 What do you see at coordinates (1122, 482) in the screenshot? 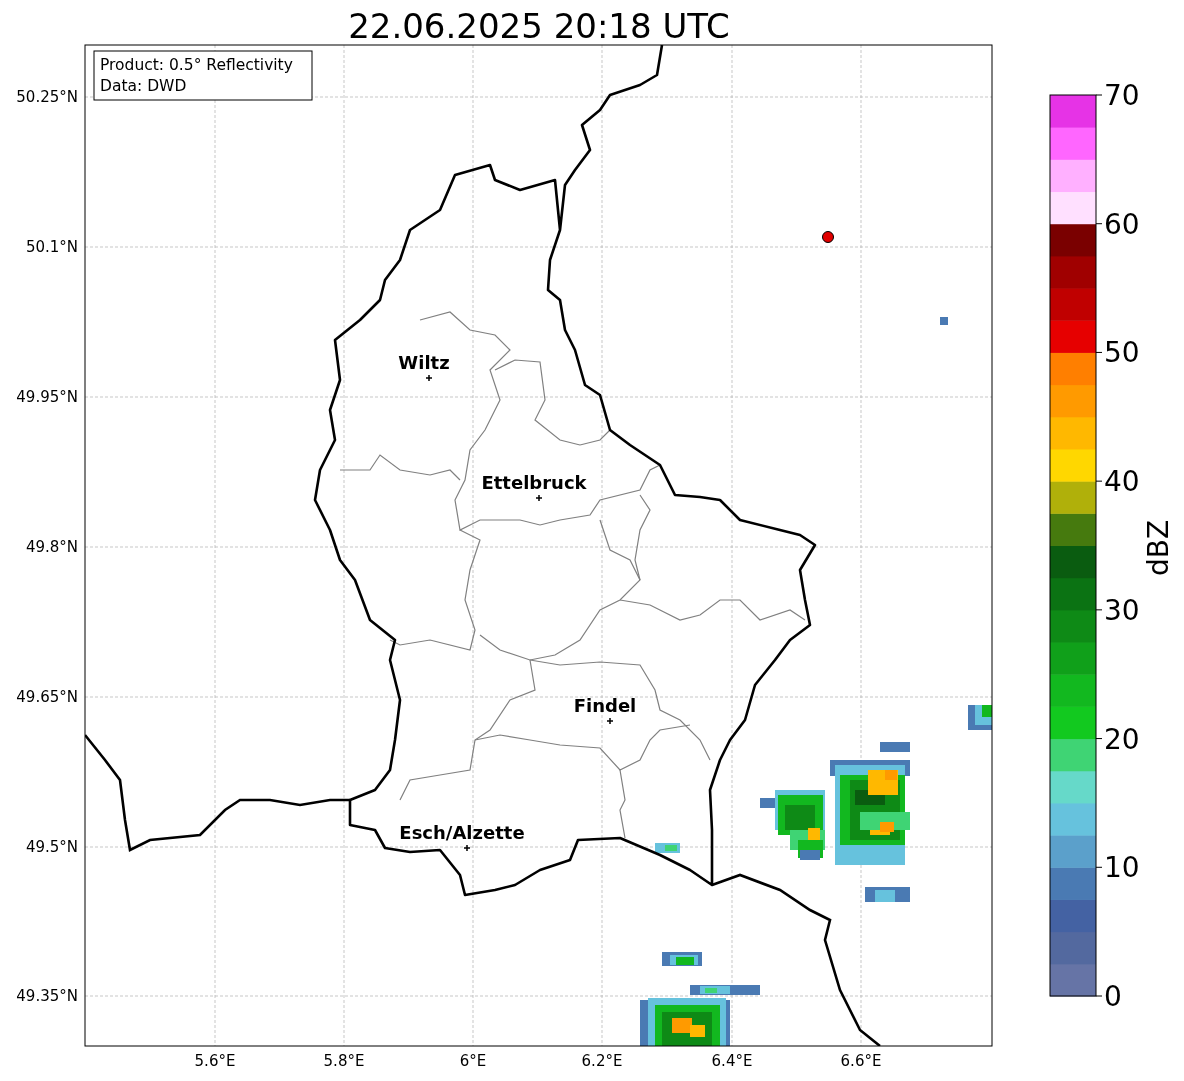
I see `colorbar-tick-label: 40` at bounding box center [1122, 482].